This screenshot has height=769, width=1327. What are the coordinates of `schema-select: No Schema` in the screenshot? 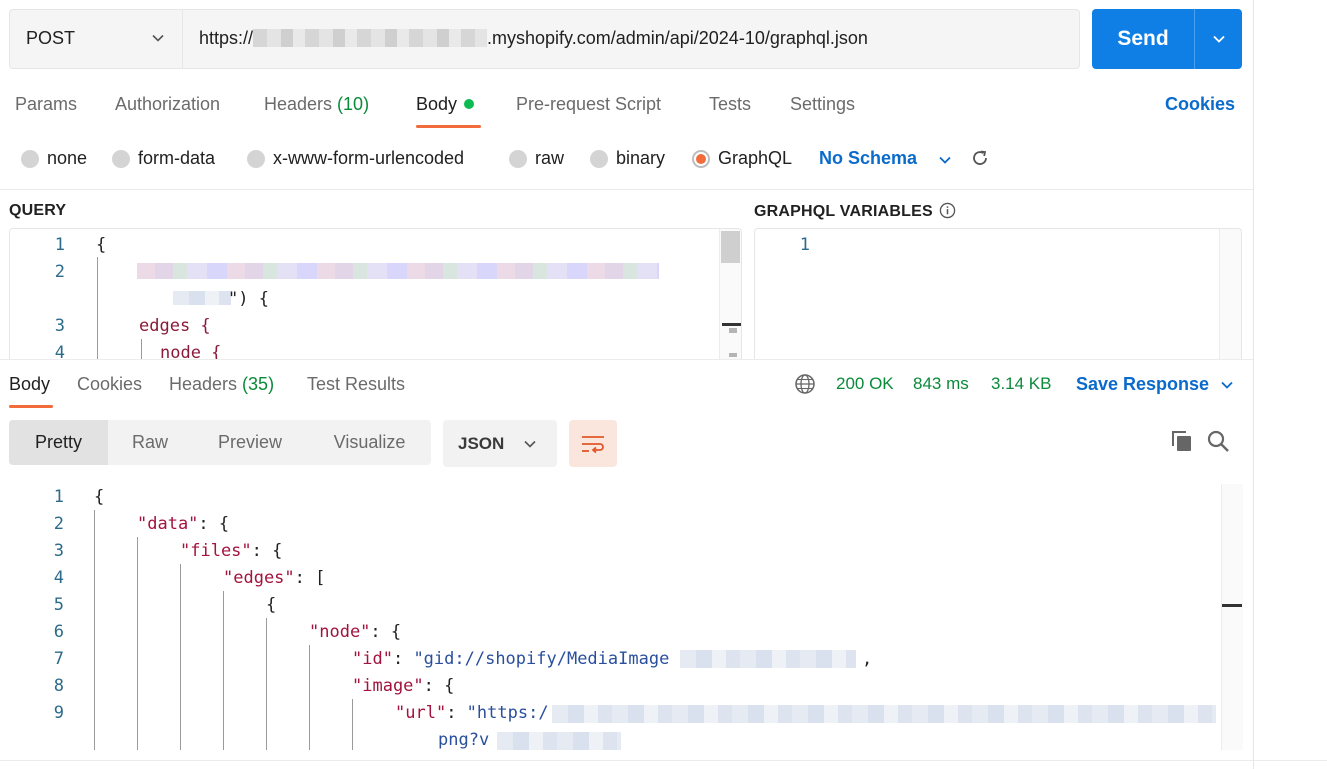 It's located at (868, 158).